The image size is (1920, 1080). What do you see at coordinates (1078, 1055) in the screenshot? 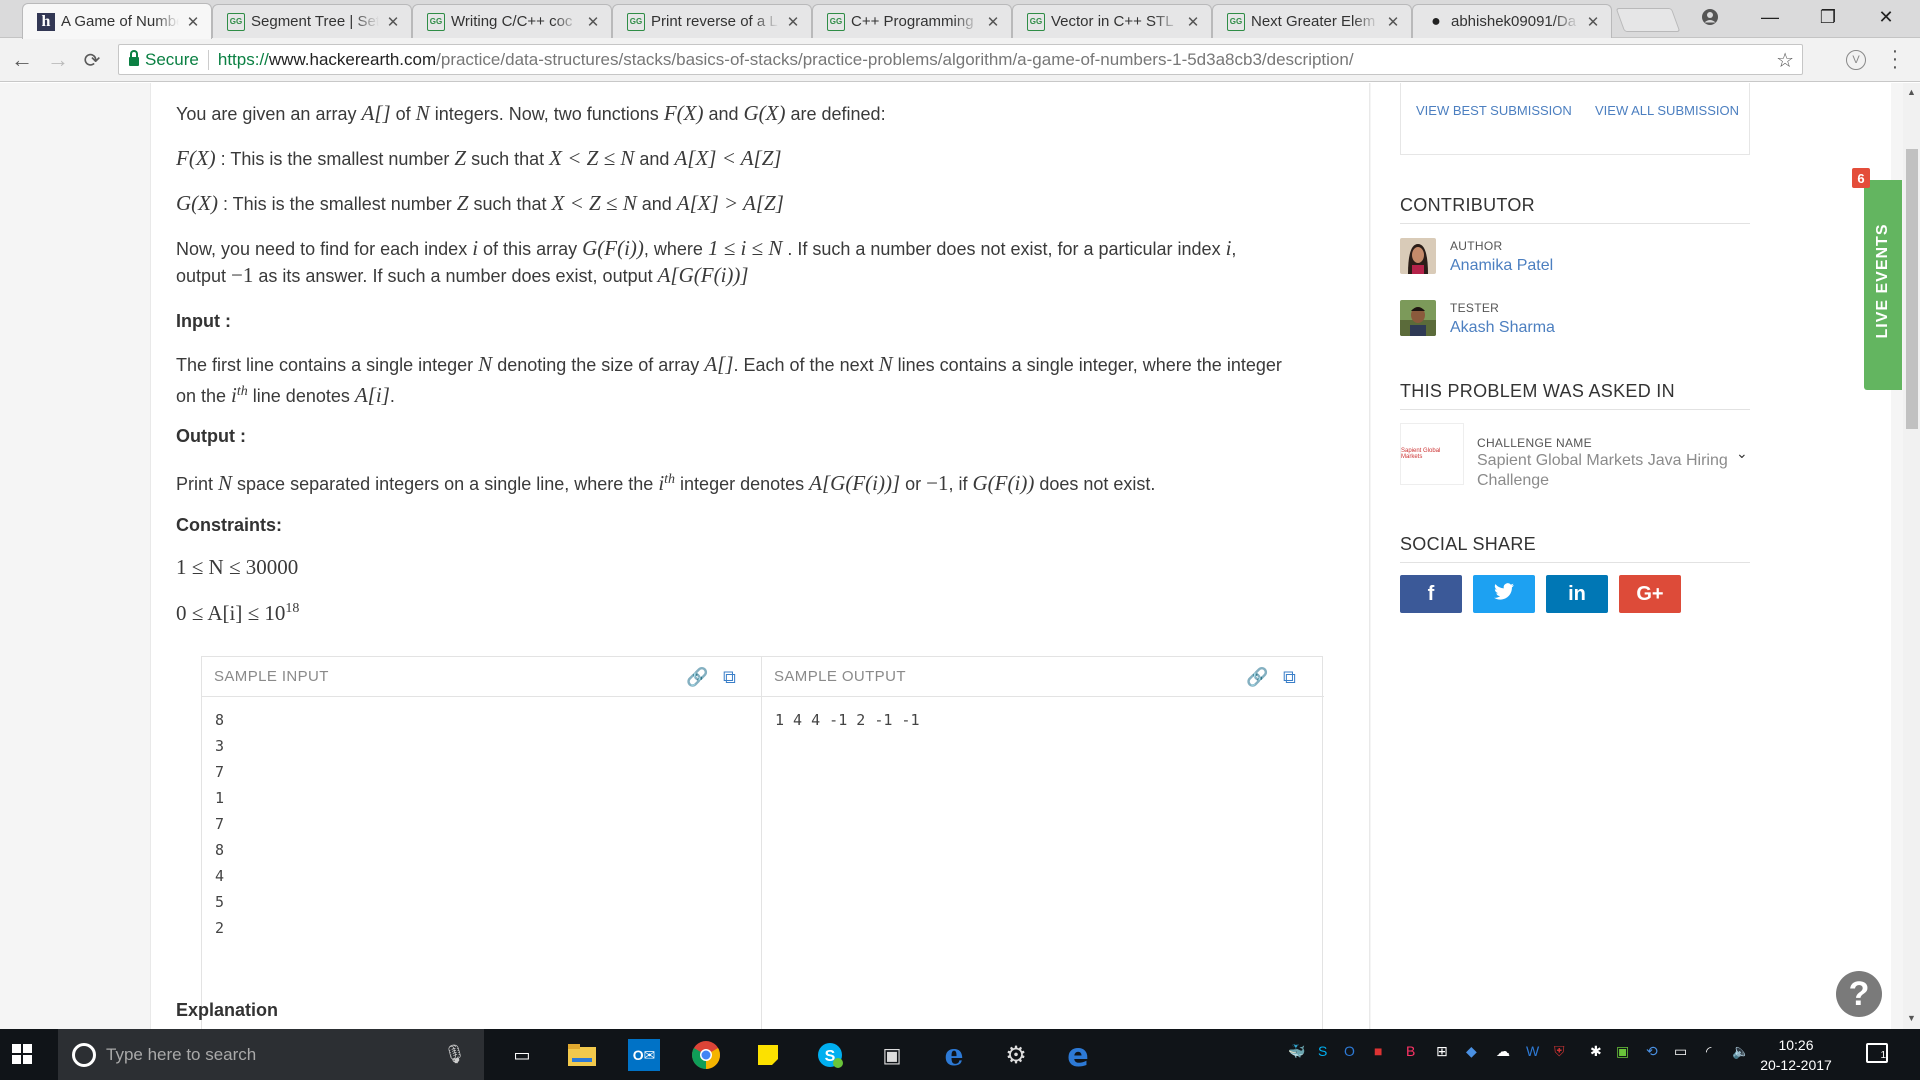
I see `edge-icon: e` at bounding box center [1078, 1055].